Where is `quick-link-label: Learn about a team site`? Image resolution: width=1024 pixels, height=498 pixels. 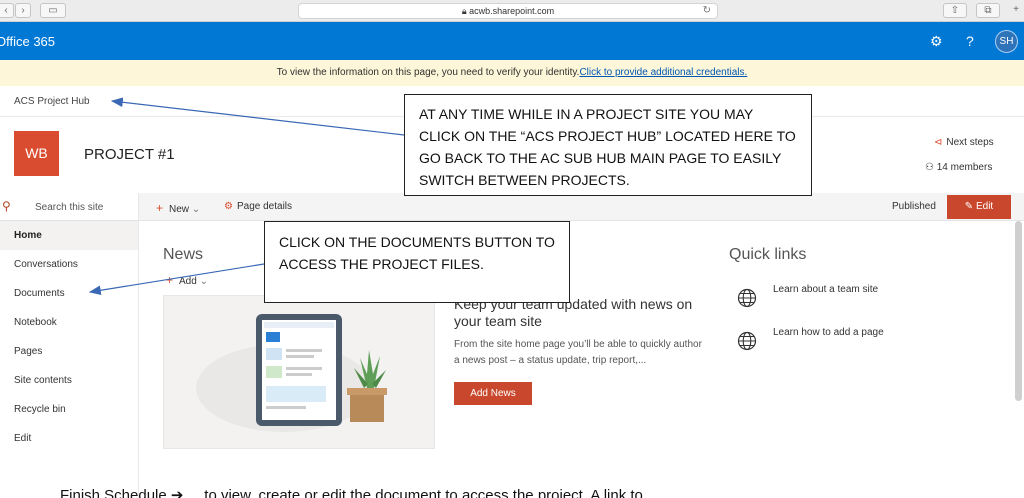 quick-link-label: Learn about a team site is located at coordinates (826, 289).